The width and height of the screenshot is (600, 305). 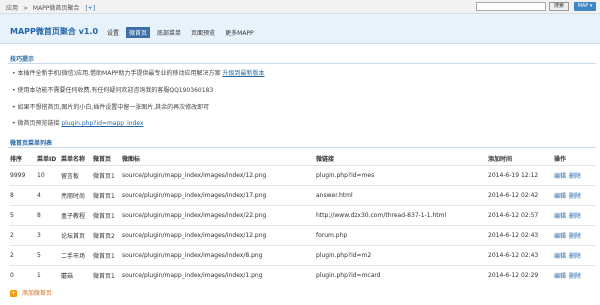 I want to click on plugin-header: MAPP微首页聚合 v1.0 设置 微首页 底部菜单 页面预览 更多MAPP, so click(x=300, y=29).